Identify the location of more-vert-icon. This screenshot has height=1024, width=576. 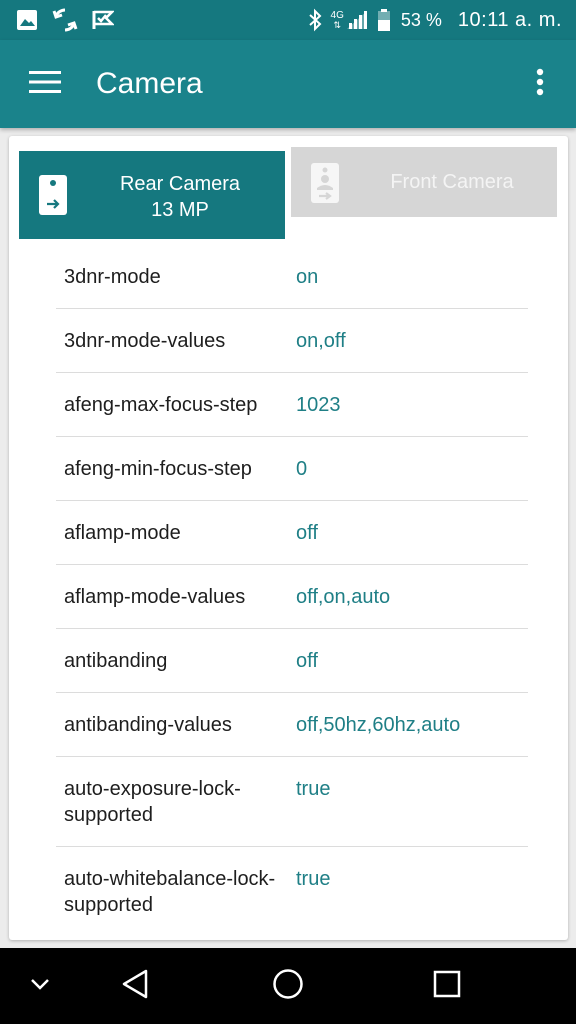
(540, 84).